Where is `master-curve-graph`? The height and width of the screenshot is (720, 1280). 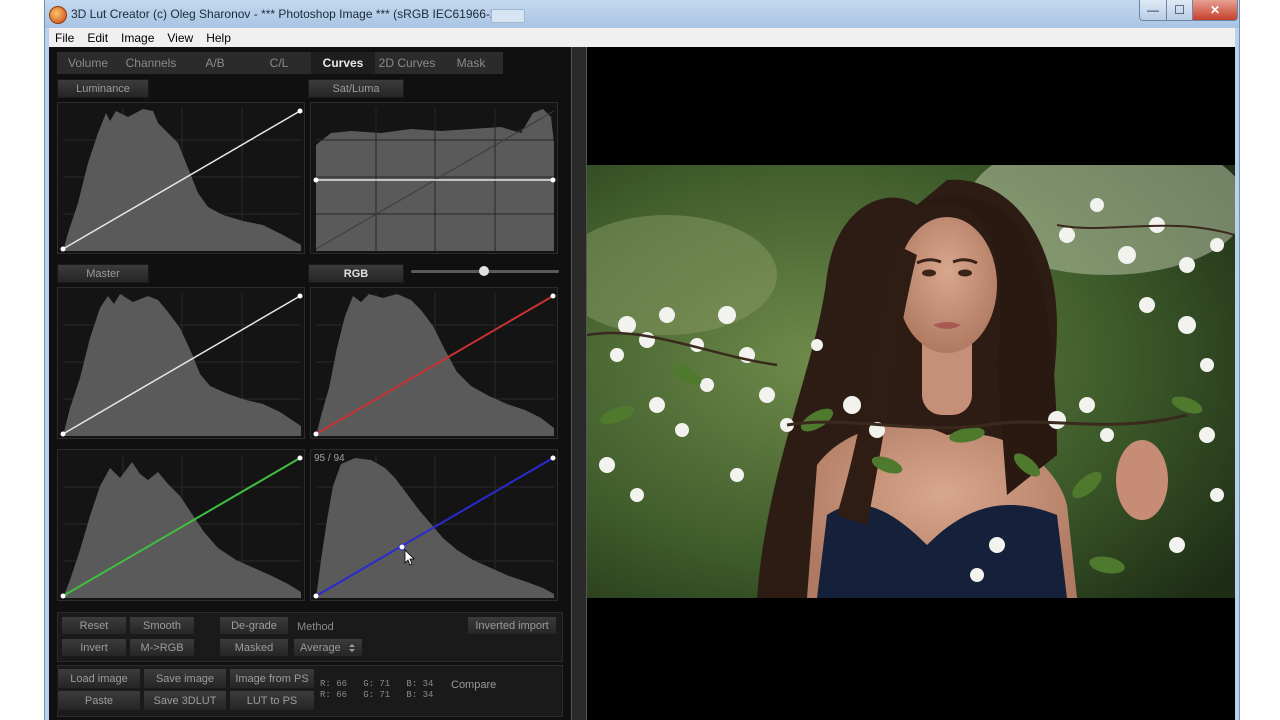
master-curve-graph is located at coordinates (181, 365).